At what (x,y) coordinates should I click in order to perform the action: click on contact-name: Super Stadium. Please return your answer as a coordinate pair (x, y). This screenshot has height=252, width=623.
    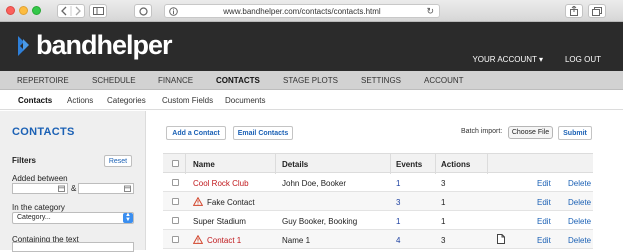
    Looking at the image, I should click on (219, 221).